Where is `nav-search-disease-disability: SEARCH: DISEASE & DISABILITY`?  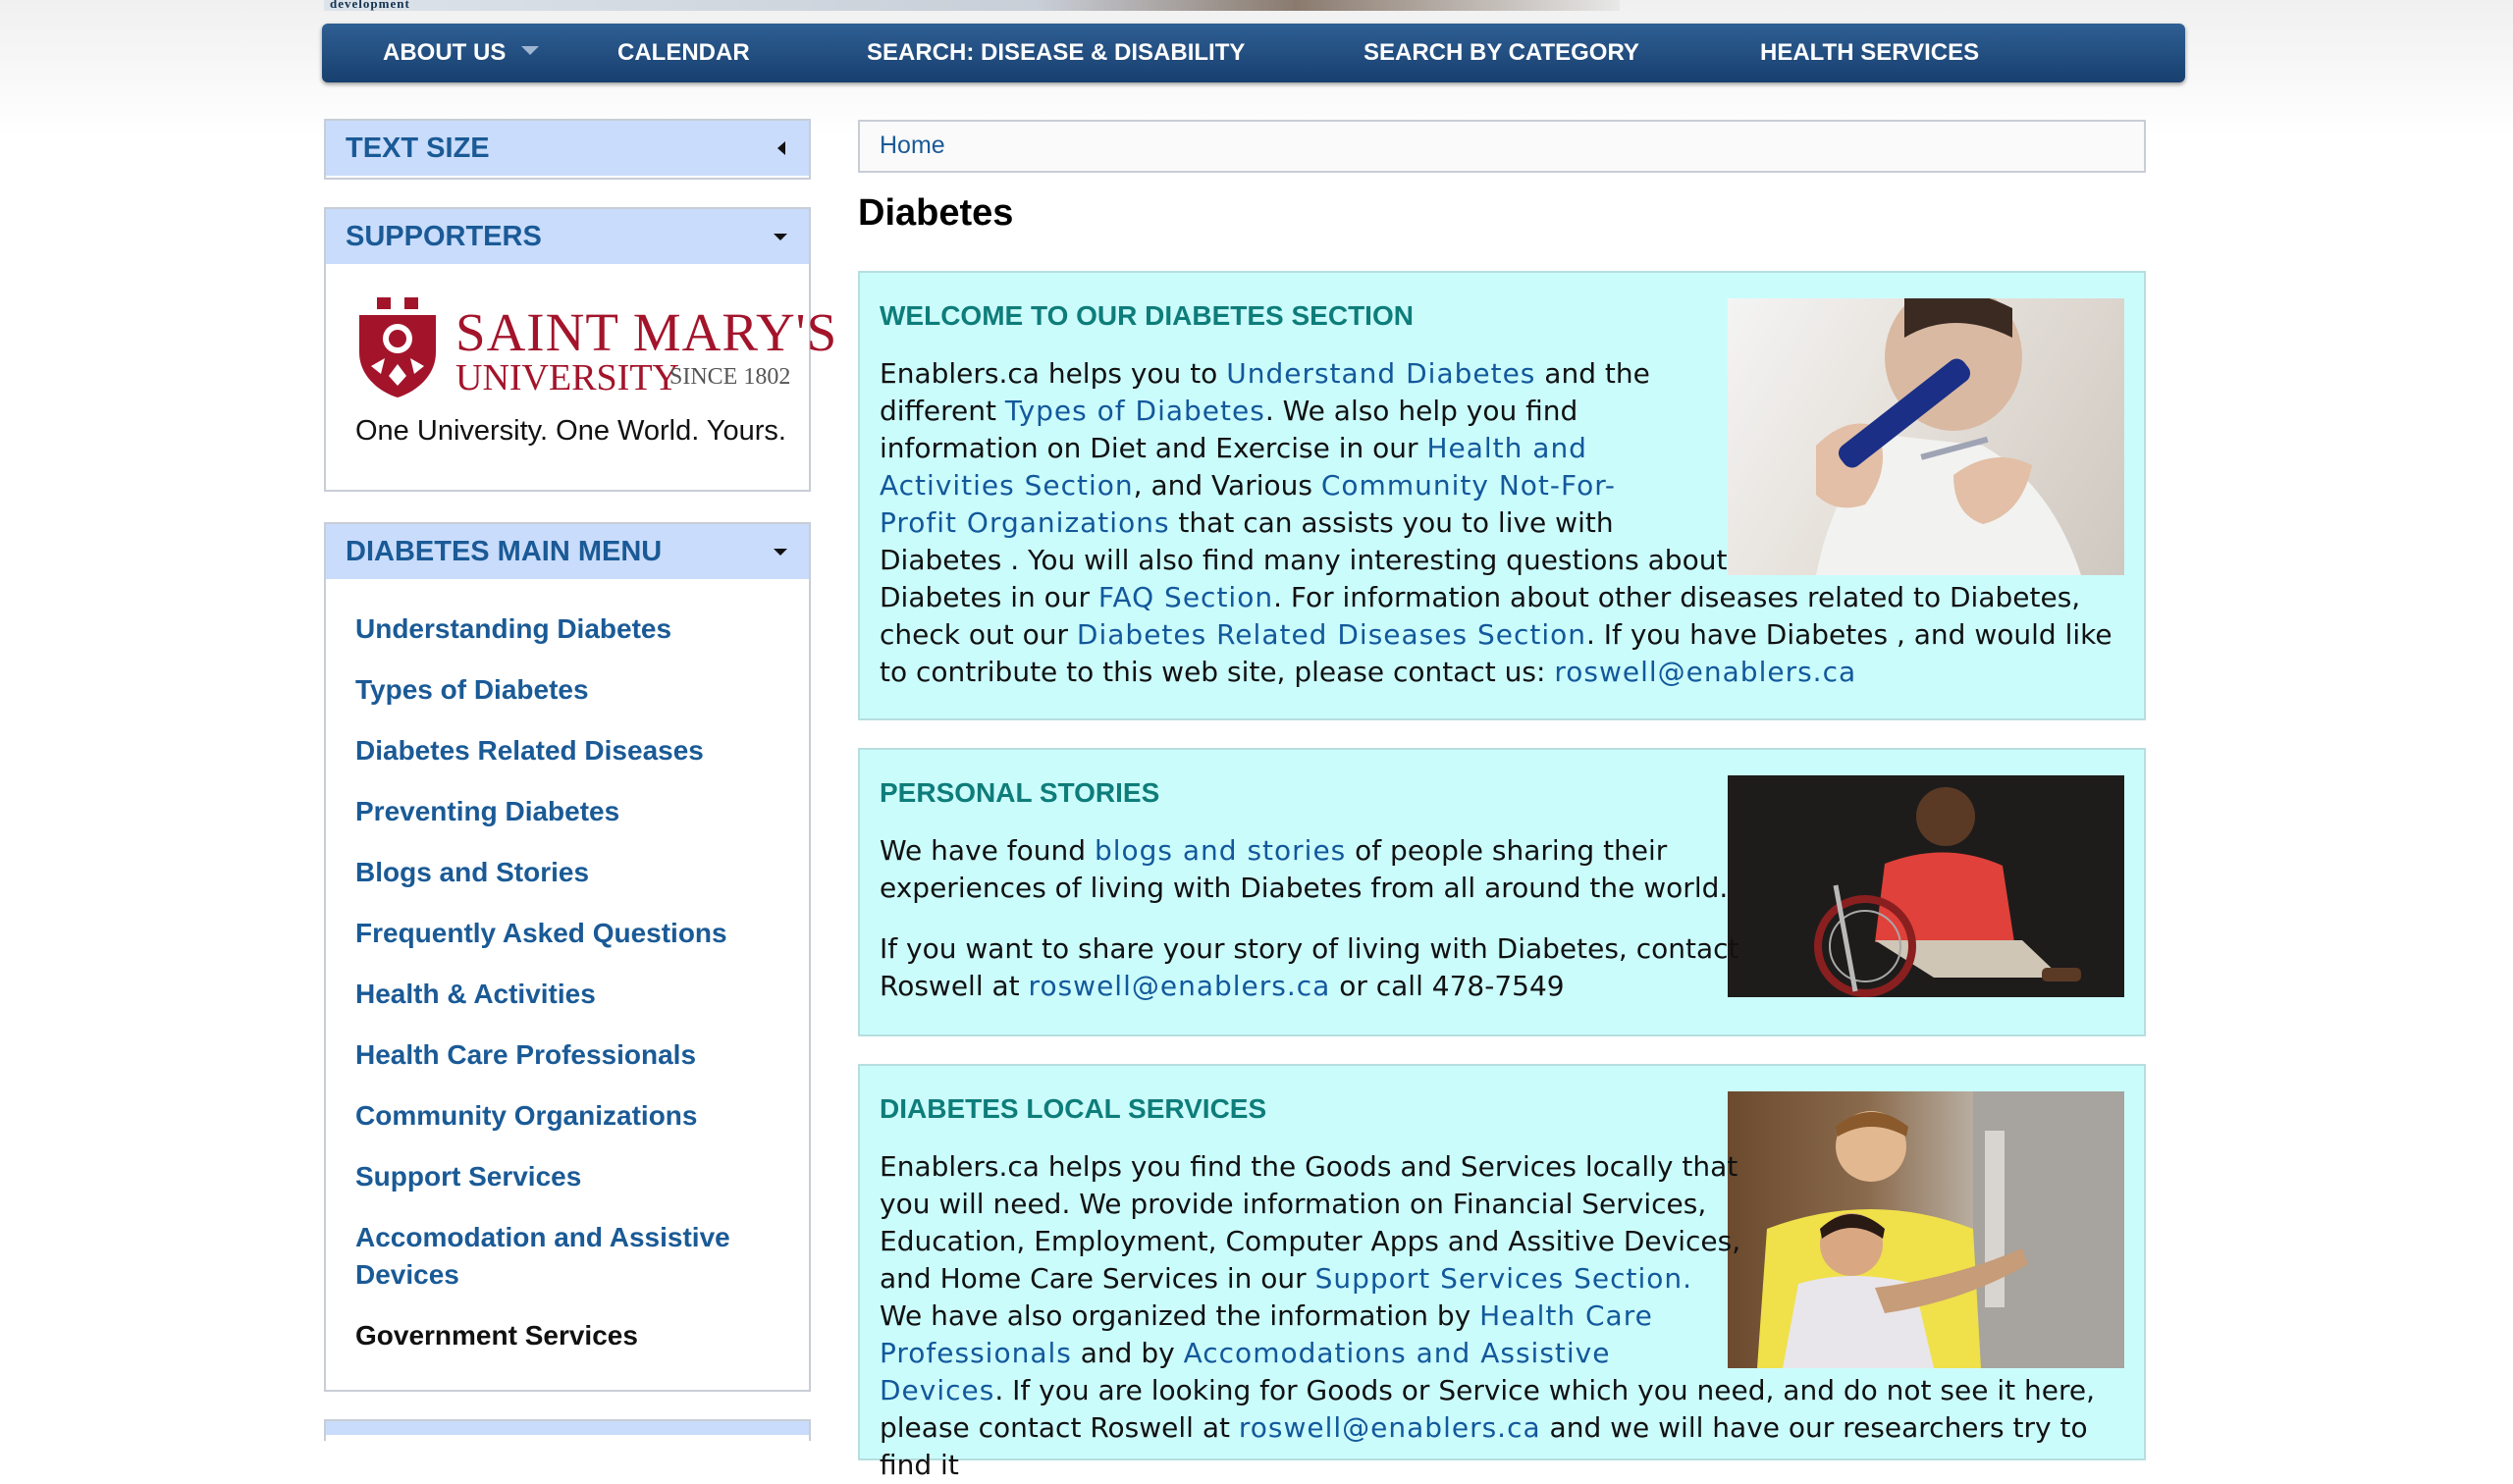 nav-search-disease-disability: SEARCH: DISEASE & DISABILITY is located at coordinates (1056, 53).